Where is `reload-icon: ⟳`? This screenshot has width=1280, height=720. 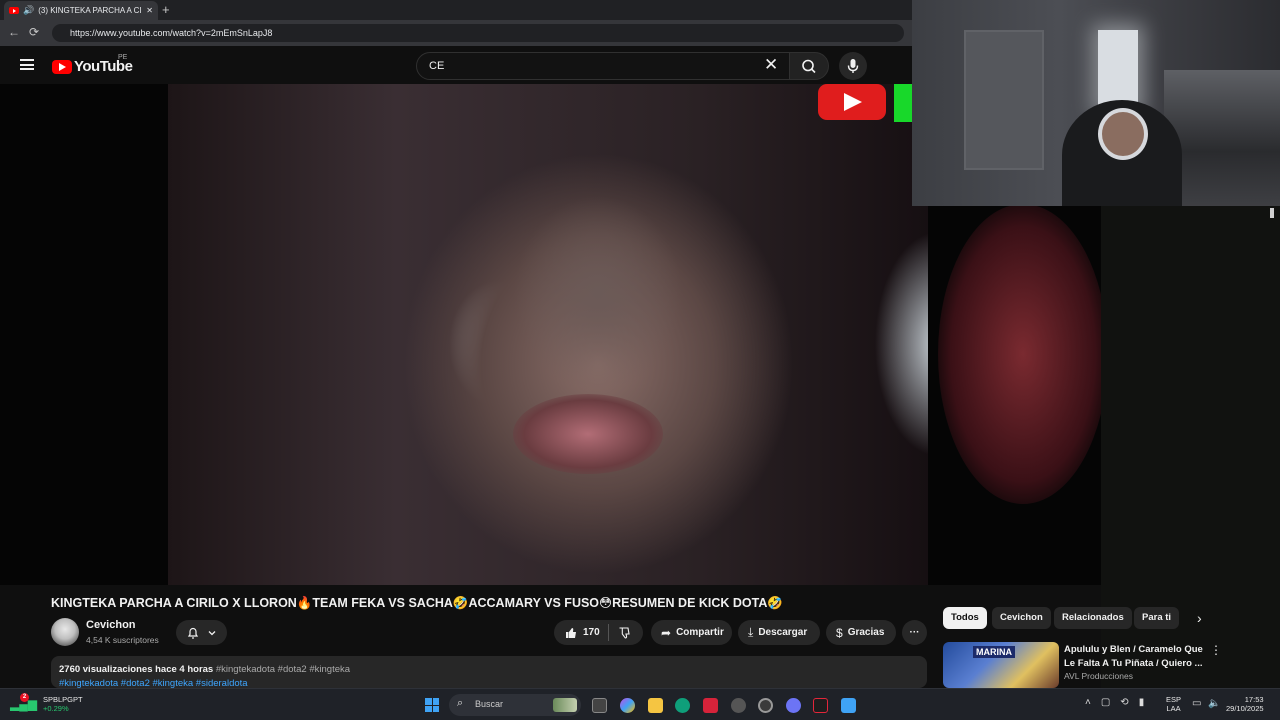
reload-icon: ⟳ is located at coordinates (34, 32).